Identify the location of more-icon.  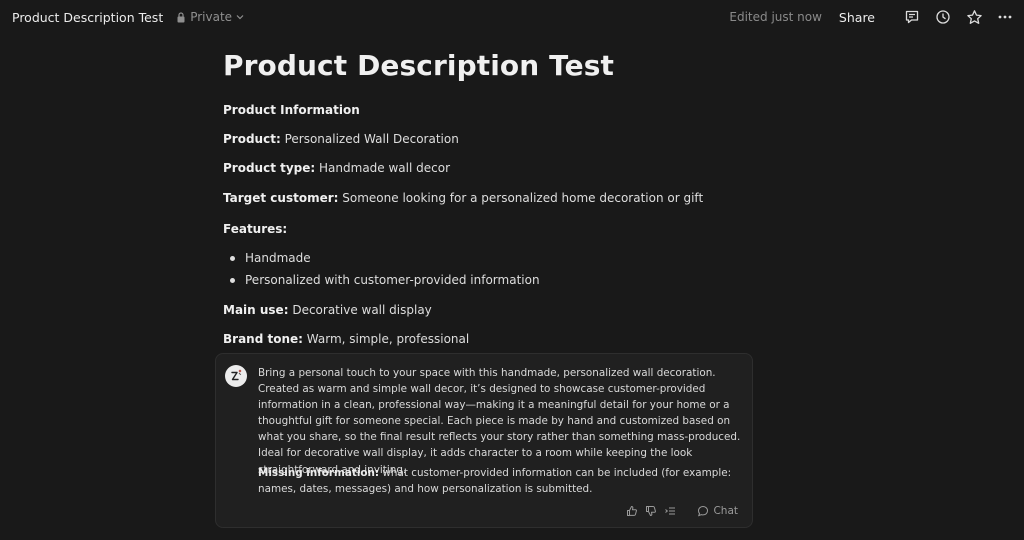
(1005, 17).